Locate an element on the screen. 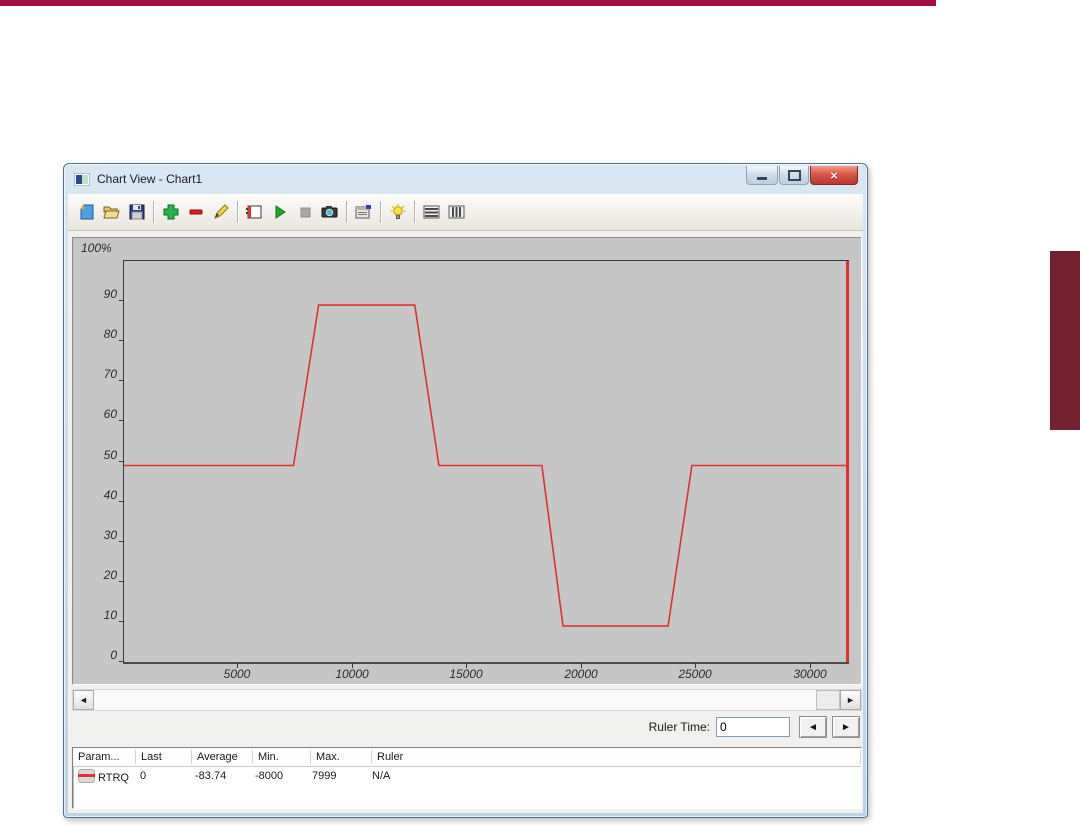  save-icon is located at coordinates (136, 212).